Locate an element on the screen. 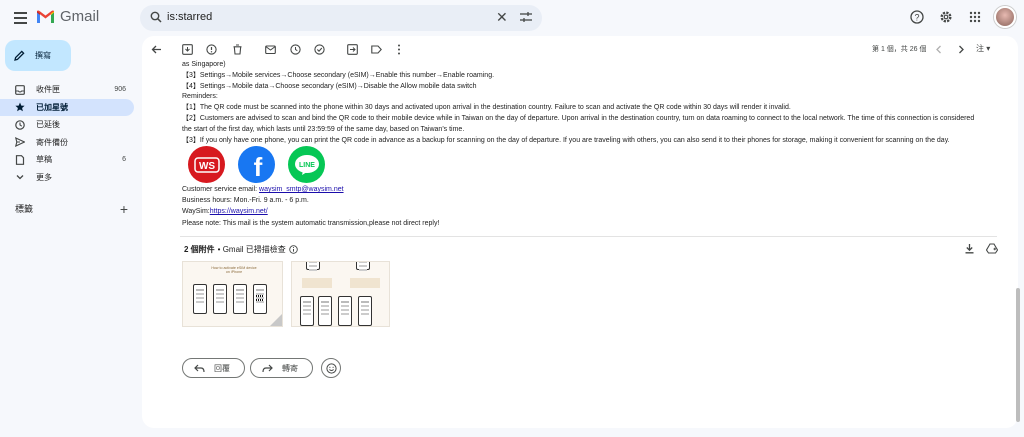 This screenshot has height=437, width=1024. sidebar-item-label: 更多 is located at coordinates (44, 177).